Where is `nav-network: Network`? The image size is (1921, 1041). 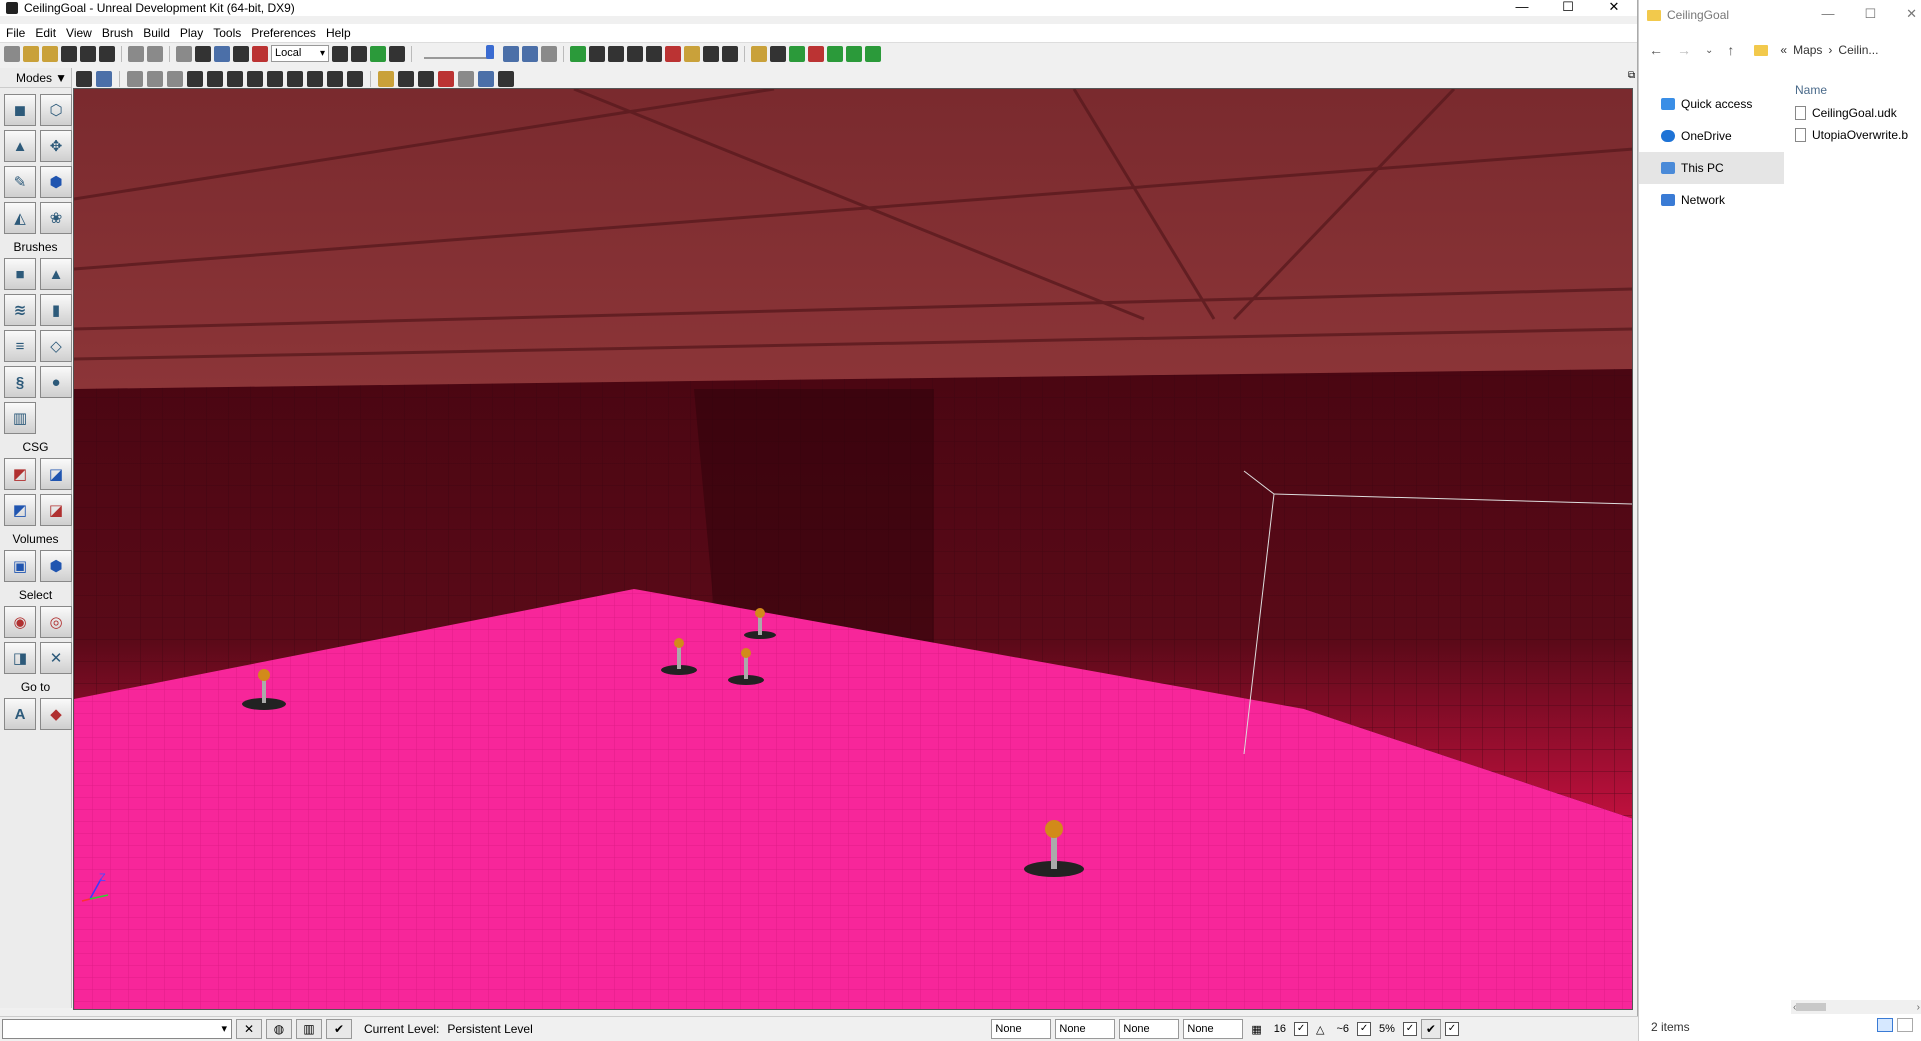 nav-network: Network is located at coordinates (1711, 200).